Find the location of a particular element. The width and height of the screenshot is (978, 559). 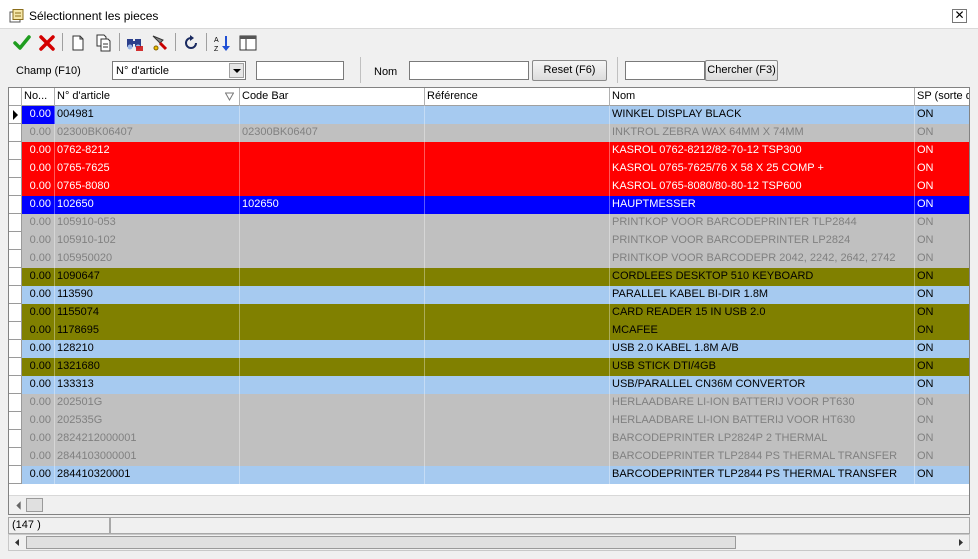

columns-button is located at coordinates (247, 42).